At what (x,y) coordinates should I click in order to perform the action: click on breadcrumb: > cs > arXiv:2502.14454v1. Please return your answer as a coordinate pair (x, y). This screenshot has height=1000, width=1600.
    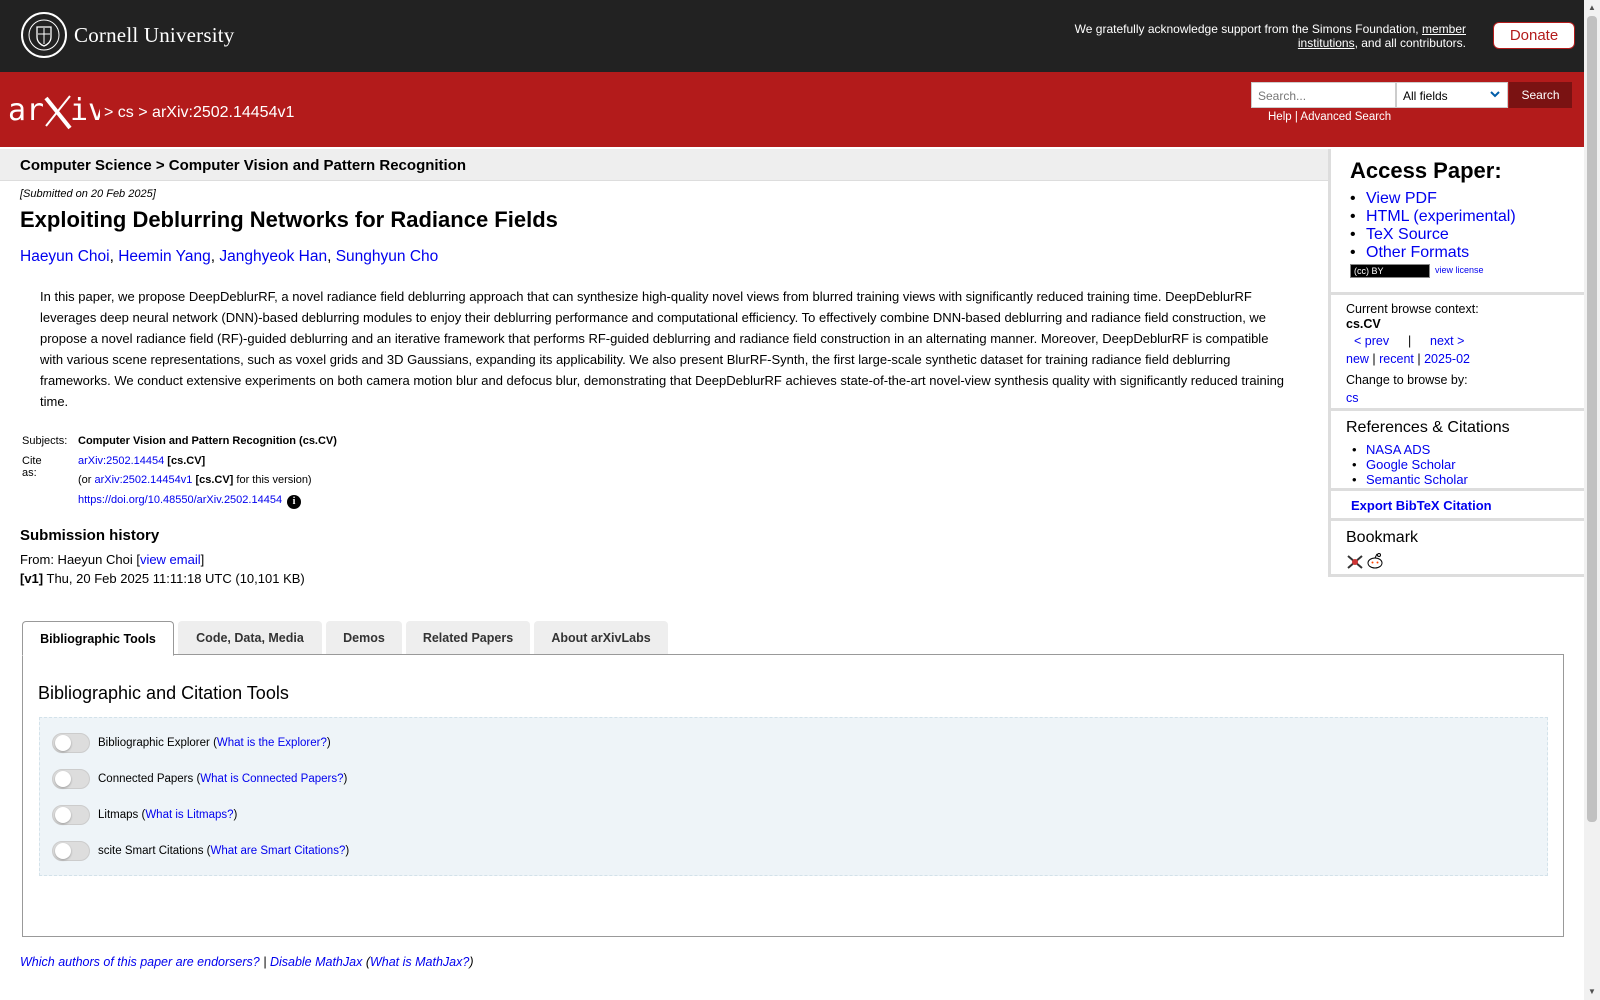
    Looking at the image, I should click on (199, 112).